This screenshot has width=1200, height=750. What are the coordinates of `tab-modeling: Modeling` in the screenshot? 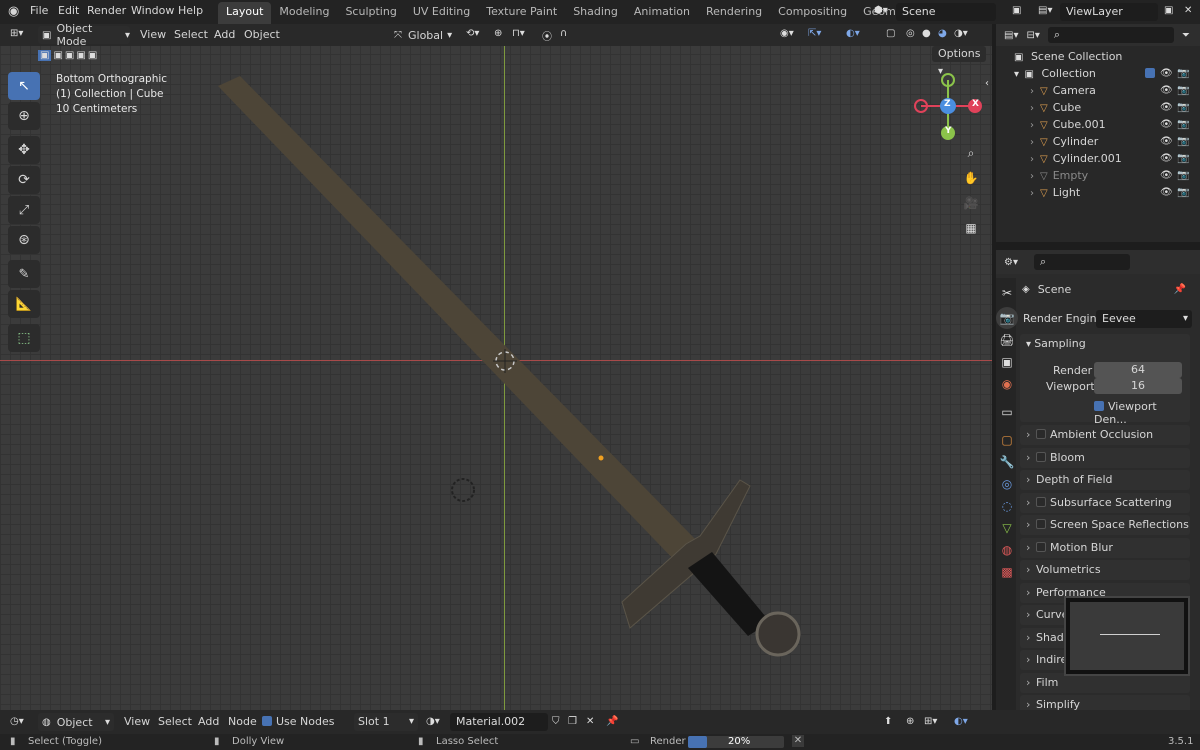 It's located at (304, 13).